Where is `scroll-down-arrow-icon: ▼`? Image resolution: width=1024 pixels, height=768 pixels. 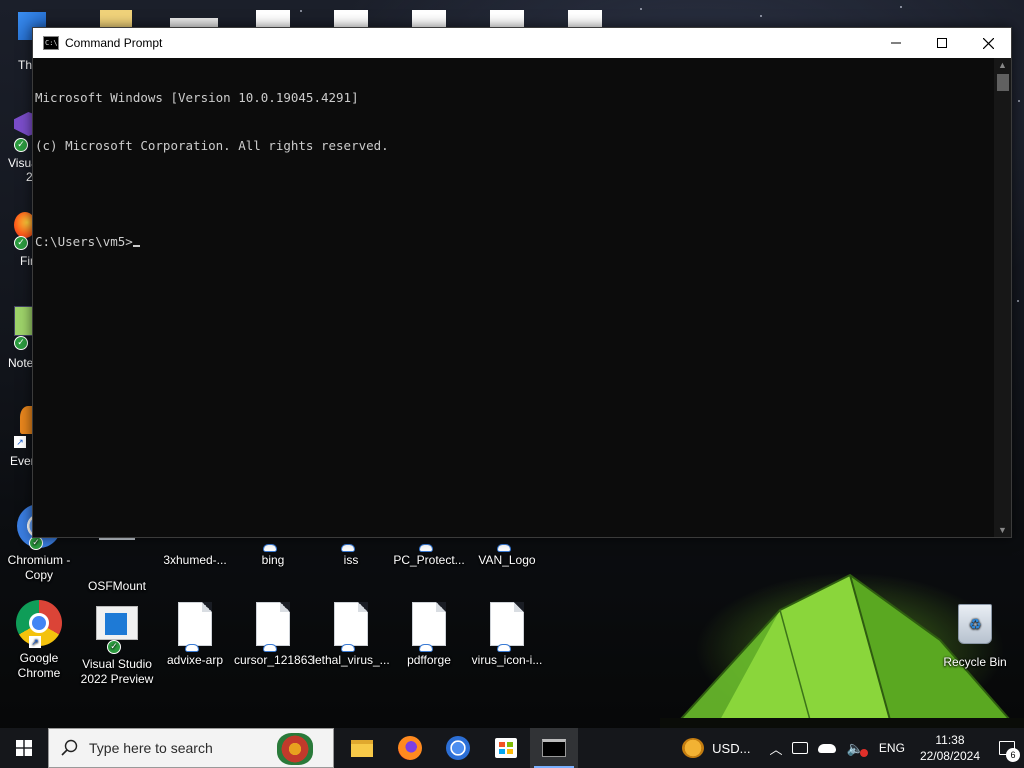
scroll-down-arrow-icon: ▼ is located at coordinates (1002, 530).